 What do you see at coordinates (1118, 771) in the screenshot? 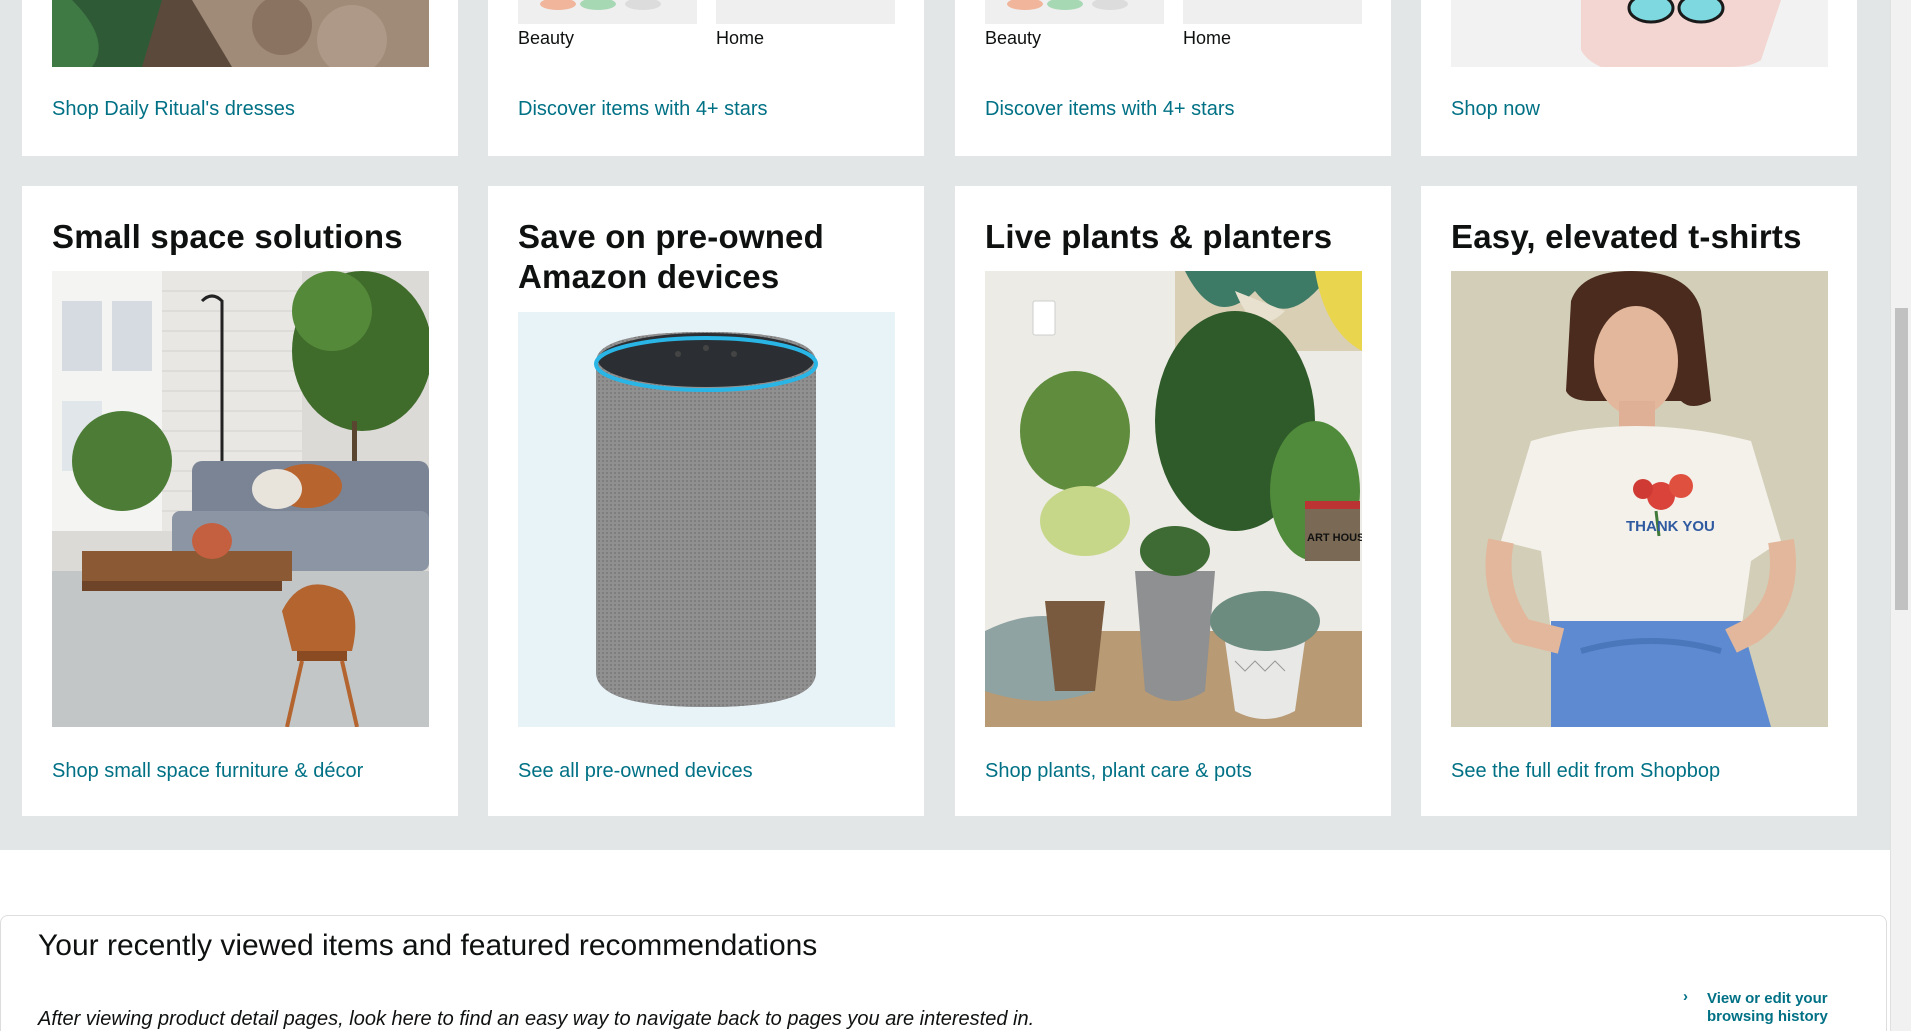
I see `shop-plants-link: Shop plants, plant care & pots` at bounding box center [1118, 771].